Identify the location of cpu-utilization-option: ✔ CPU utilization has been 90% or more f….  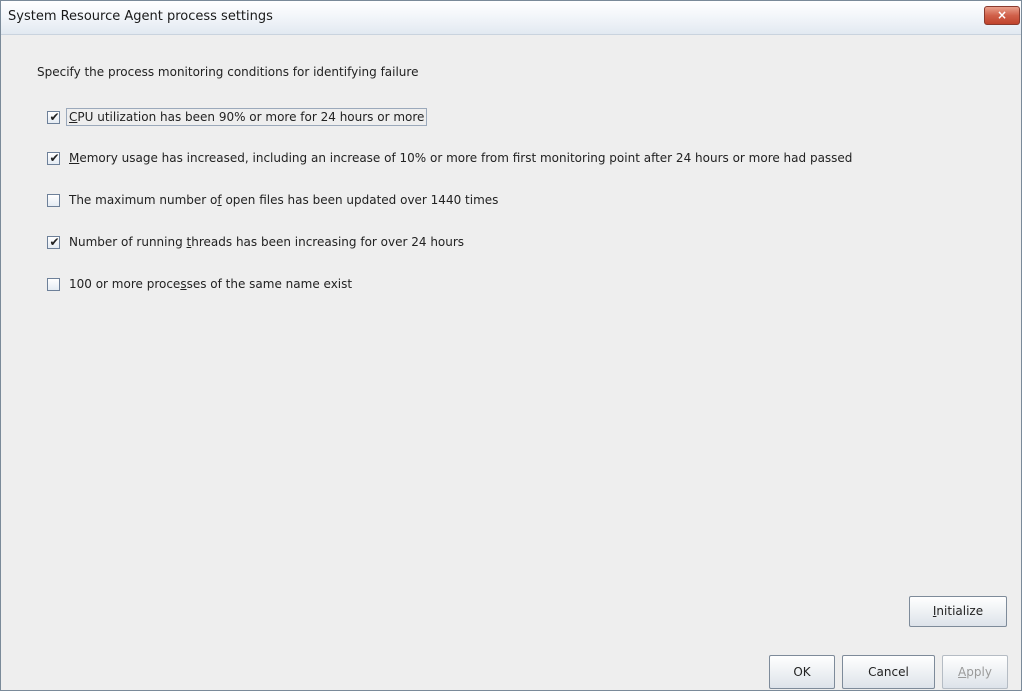
(237, 117).